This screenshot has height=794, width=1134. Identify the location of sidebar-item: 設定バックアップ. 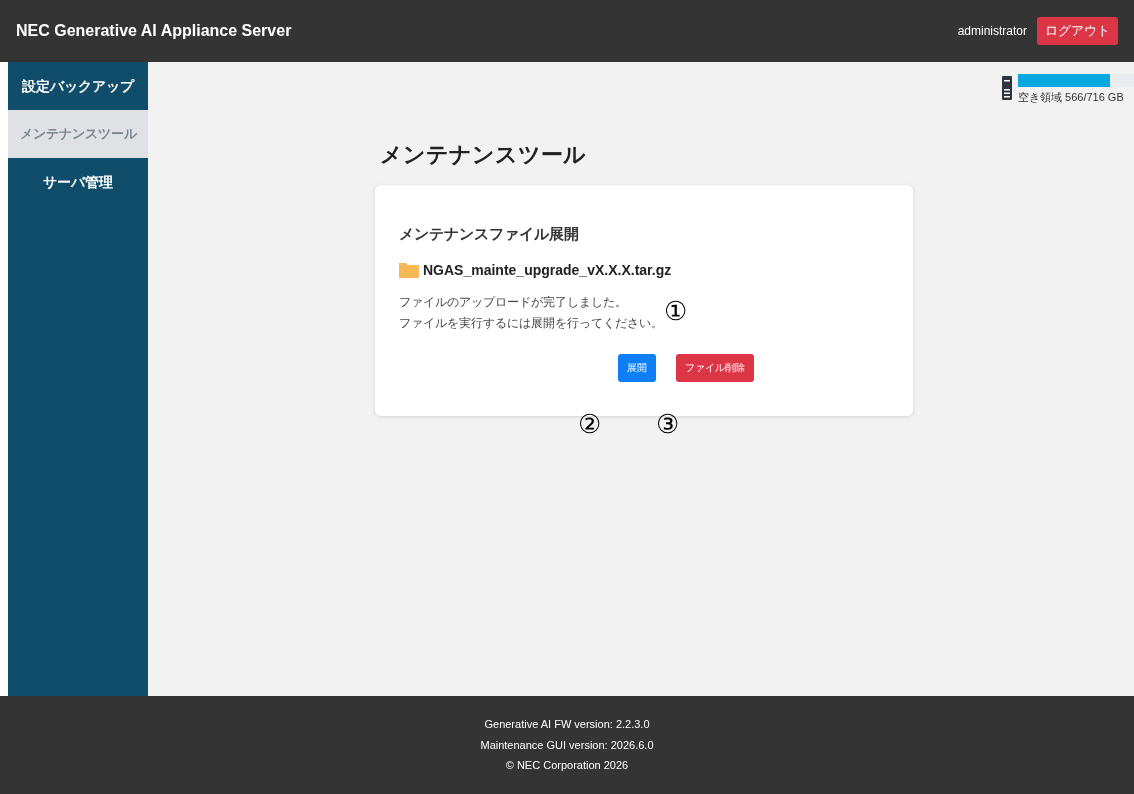
(78, 86).